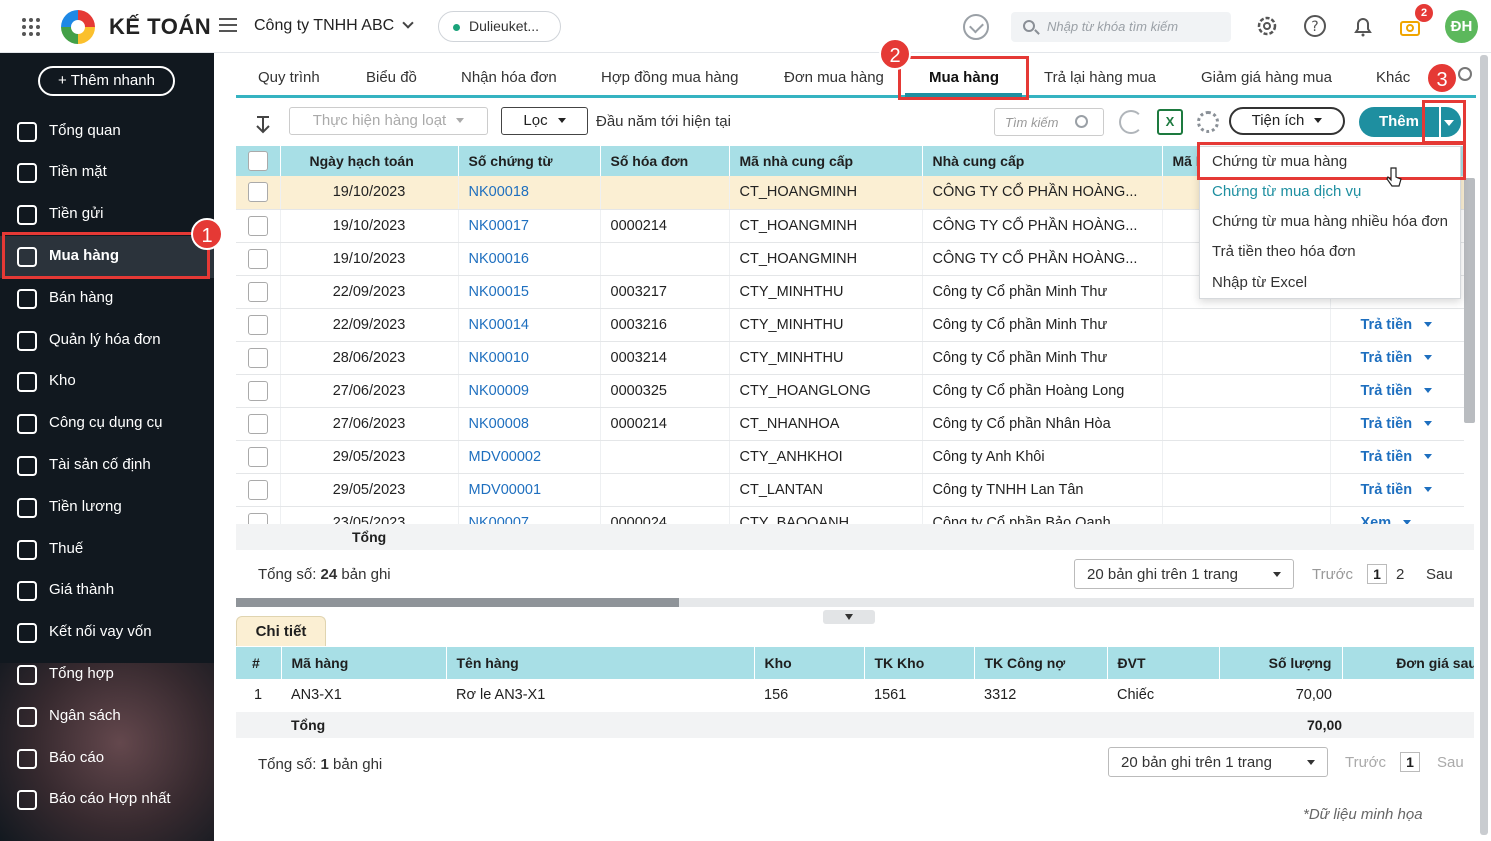 This screenshot has width=1491, height=841. Describe the element at coordinates (107, 717) in the screenshot. I see `sidebar-item-15: Ngân sách` at that location.